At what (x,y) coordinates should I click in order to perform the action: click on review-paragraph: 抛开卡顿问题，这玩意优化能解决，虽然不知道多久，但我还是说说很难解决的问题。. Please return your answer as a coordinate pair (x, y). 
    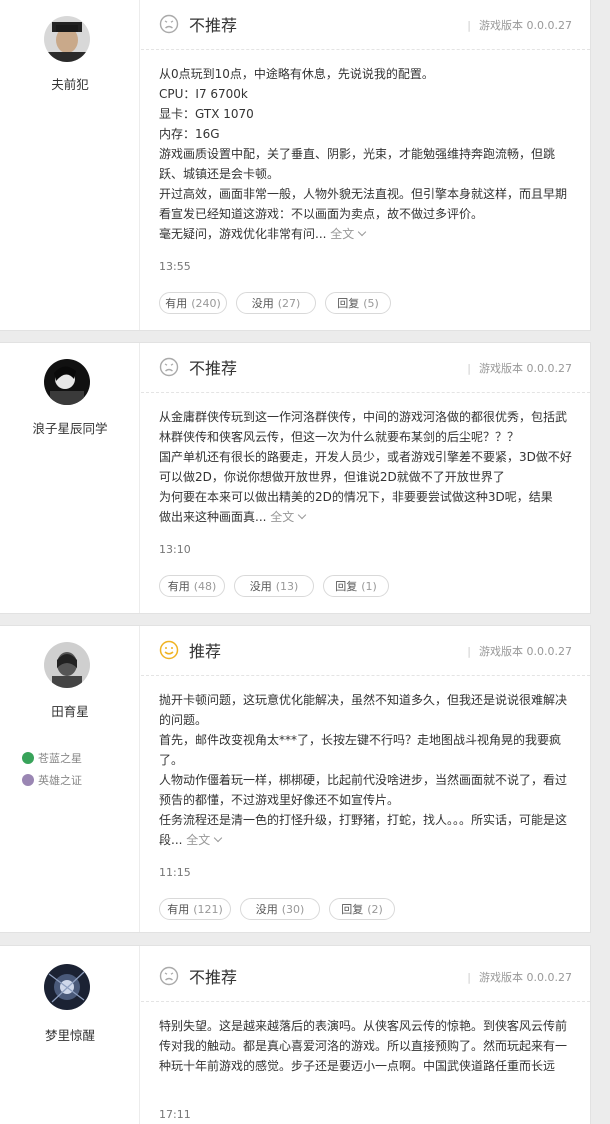
    Looking at the image, I should click on (363, 710).